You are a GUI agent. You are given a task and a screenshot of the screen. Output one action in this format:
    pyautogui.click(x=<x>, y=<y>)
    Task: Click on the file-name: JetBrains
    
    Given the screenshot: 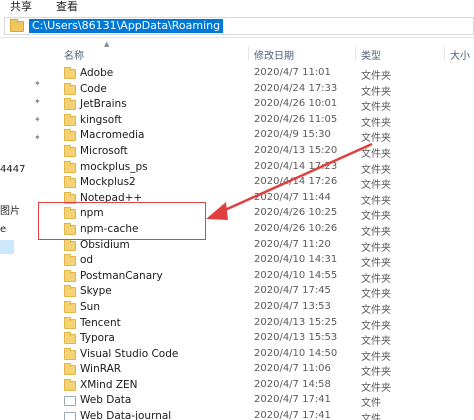 What is the action you would take?
    pyautogui.click(x=103, y=104)
    